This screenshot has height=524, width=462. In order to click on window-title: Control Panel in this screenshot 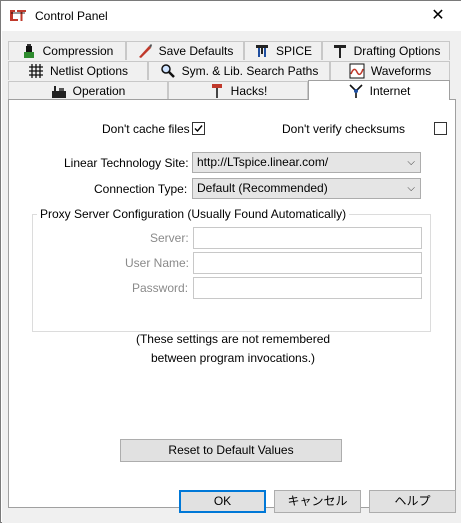, I will do `click(71, 16)`.